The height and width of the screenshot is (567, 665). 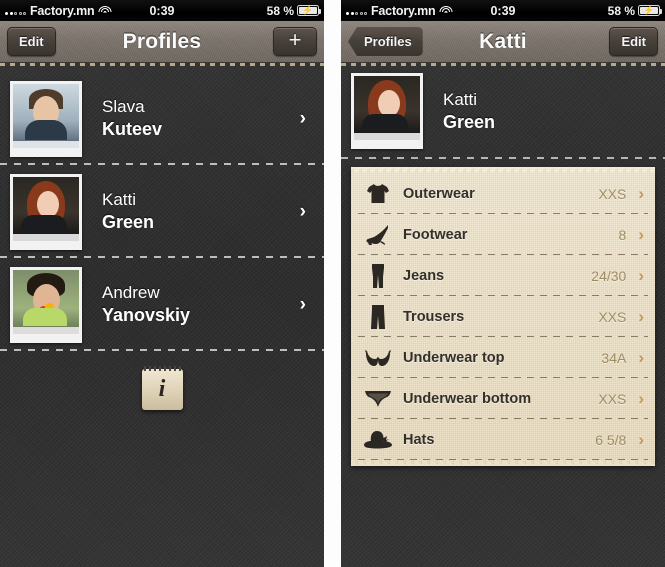 I want to click on profile-name-andrew: Andrew Yanovskiy, so click(x=146, y=304).